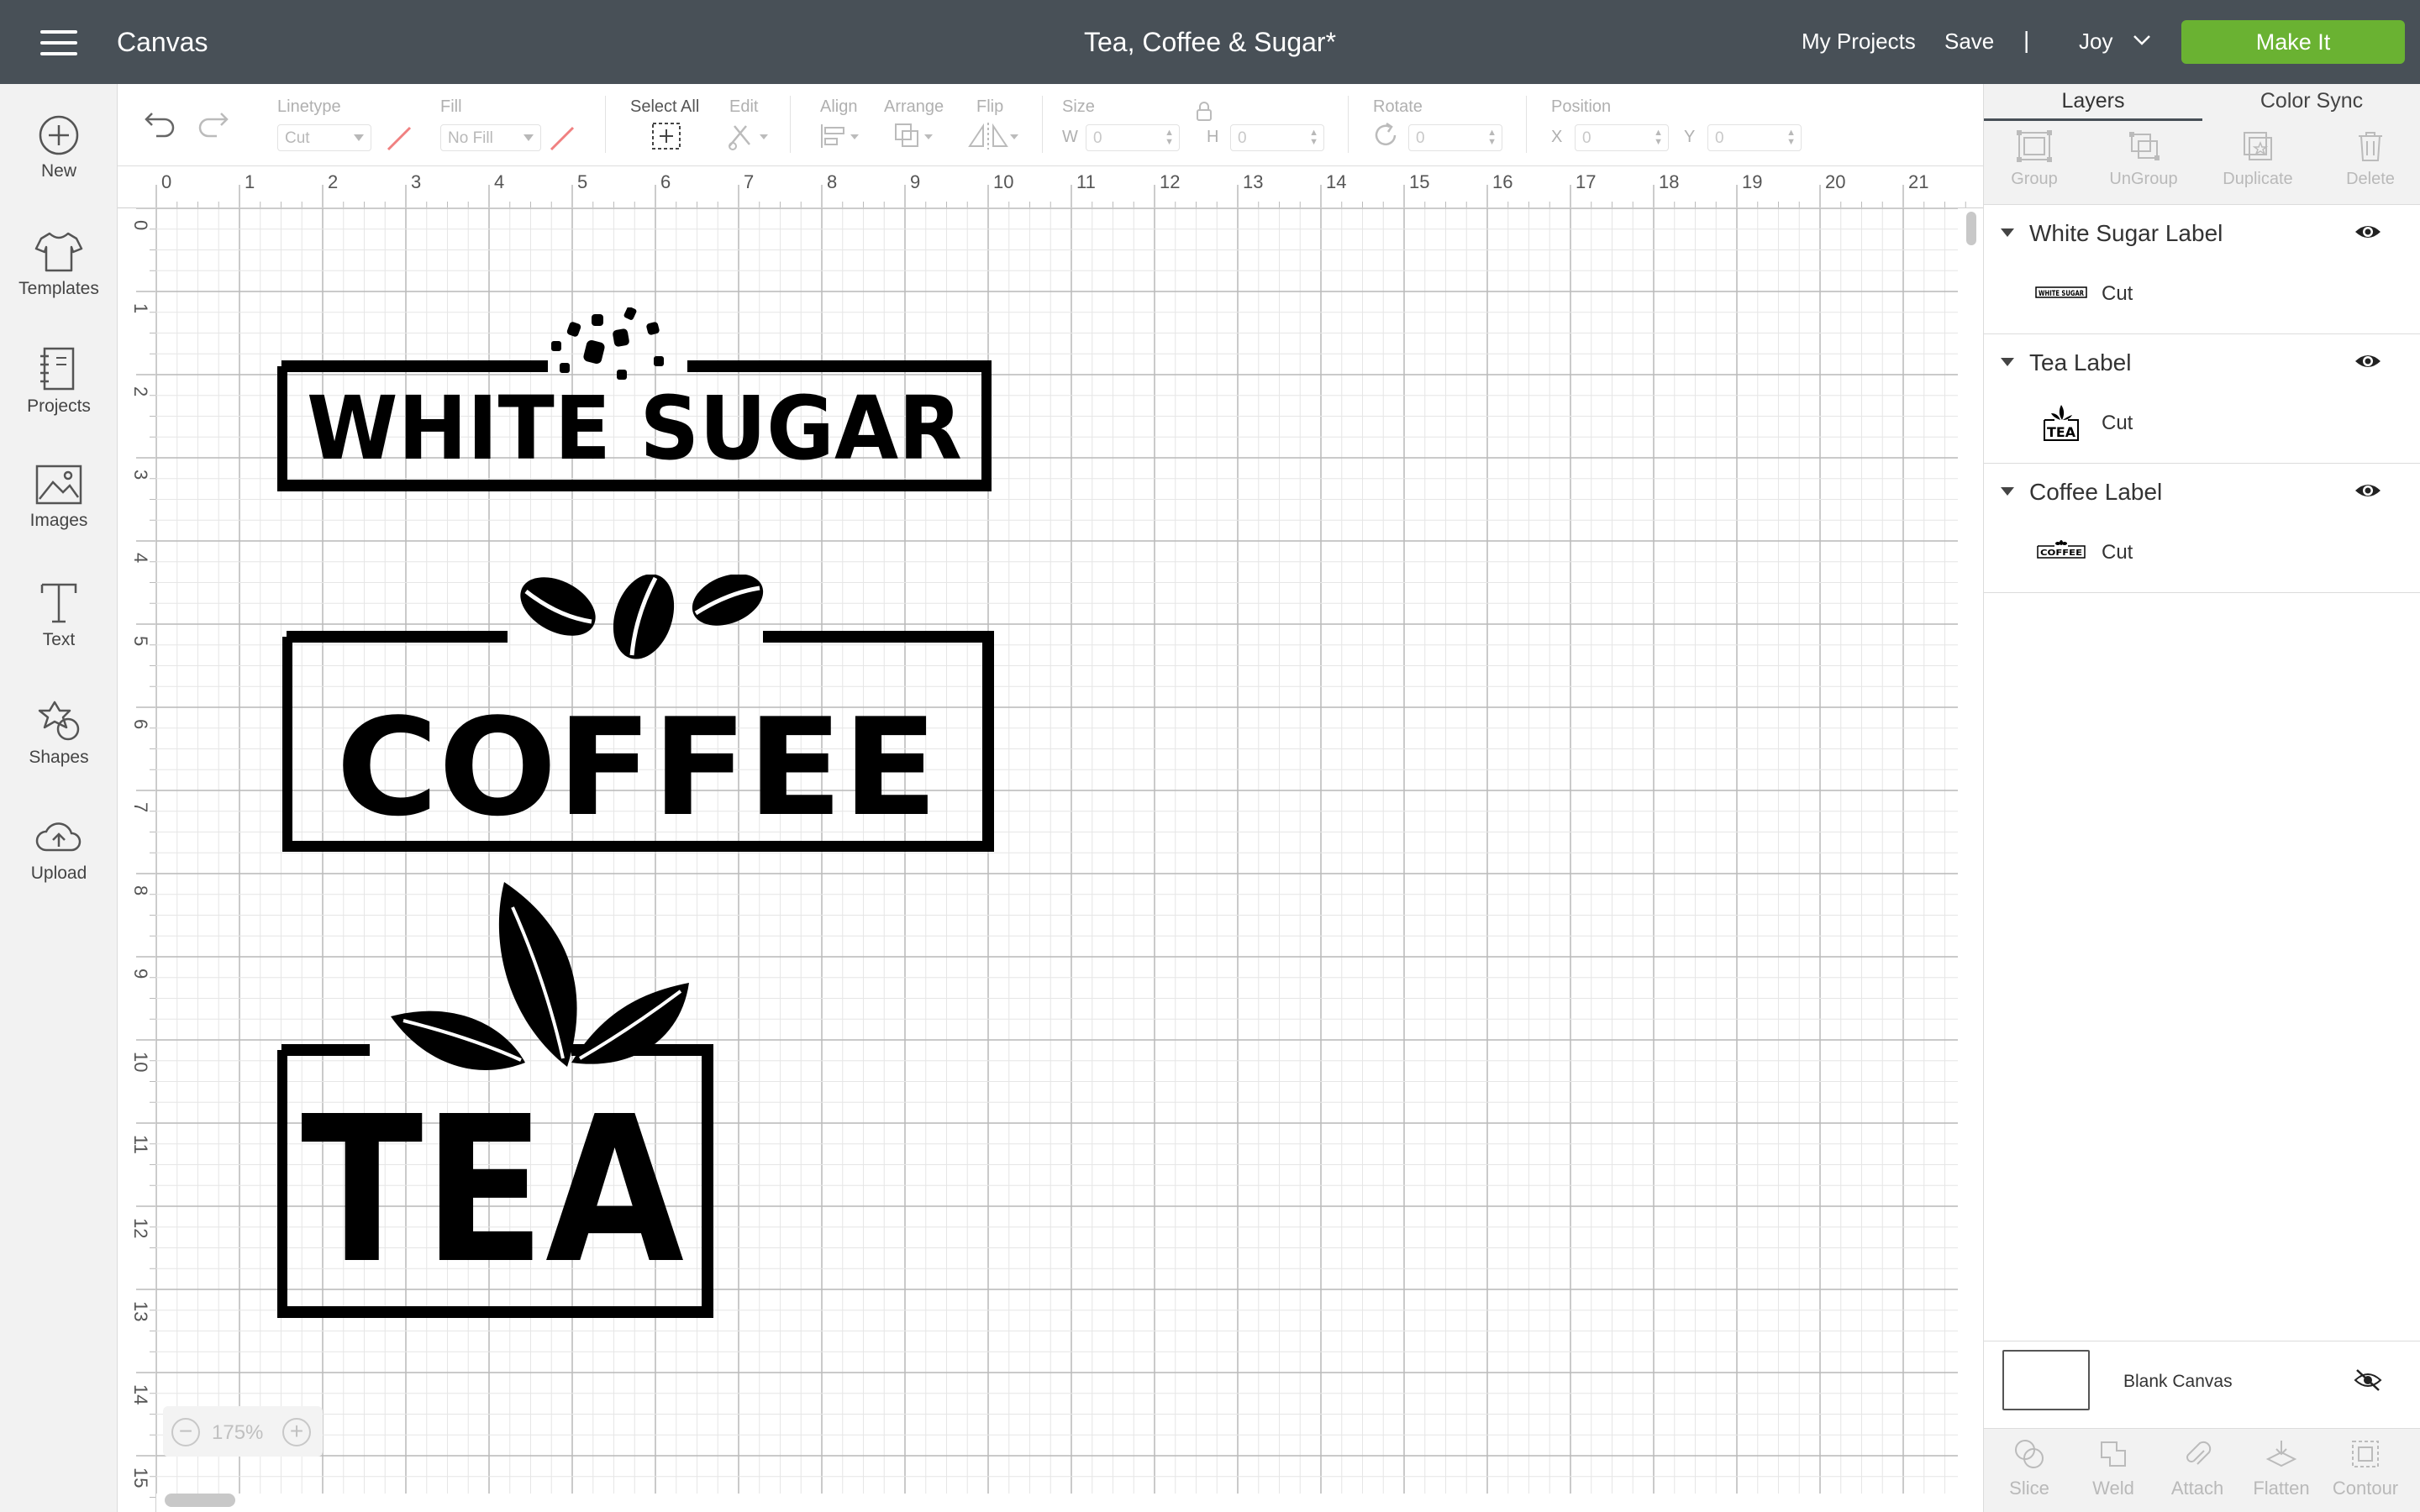 This screenshot has height=1512, width=2420. What do you see at coordinates (140, 1311) in the screenshot?
I see `ruler-tick-label: 13` at bounding box center [140, 1311].